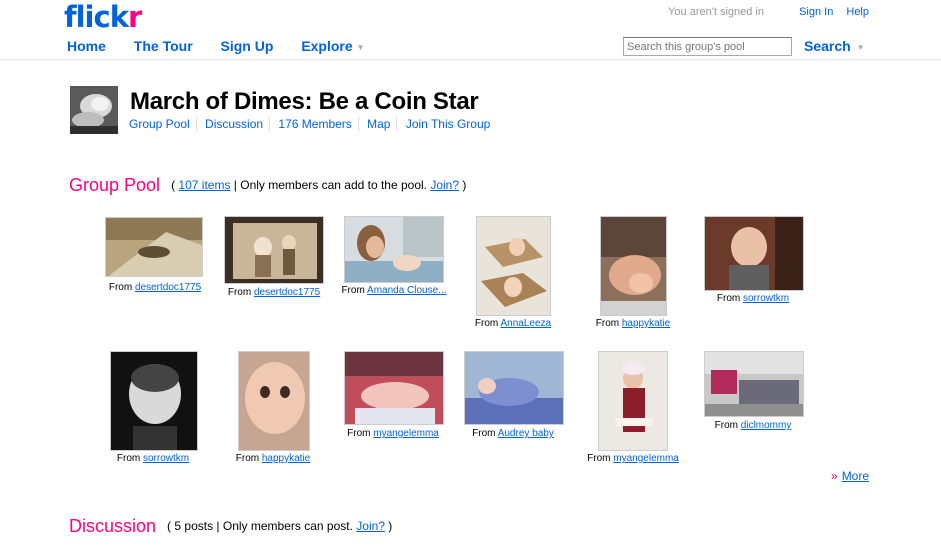  I want to click on photo-owner-link: Audrey baby, so click(526, 433).